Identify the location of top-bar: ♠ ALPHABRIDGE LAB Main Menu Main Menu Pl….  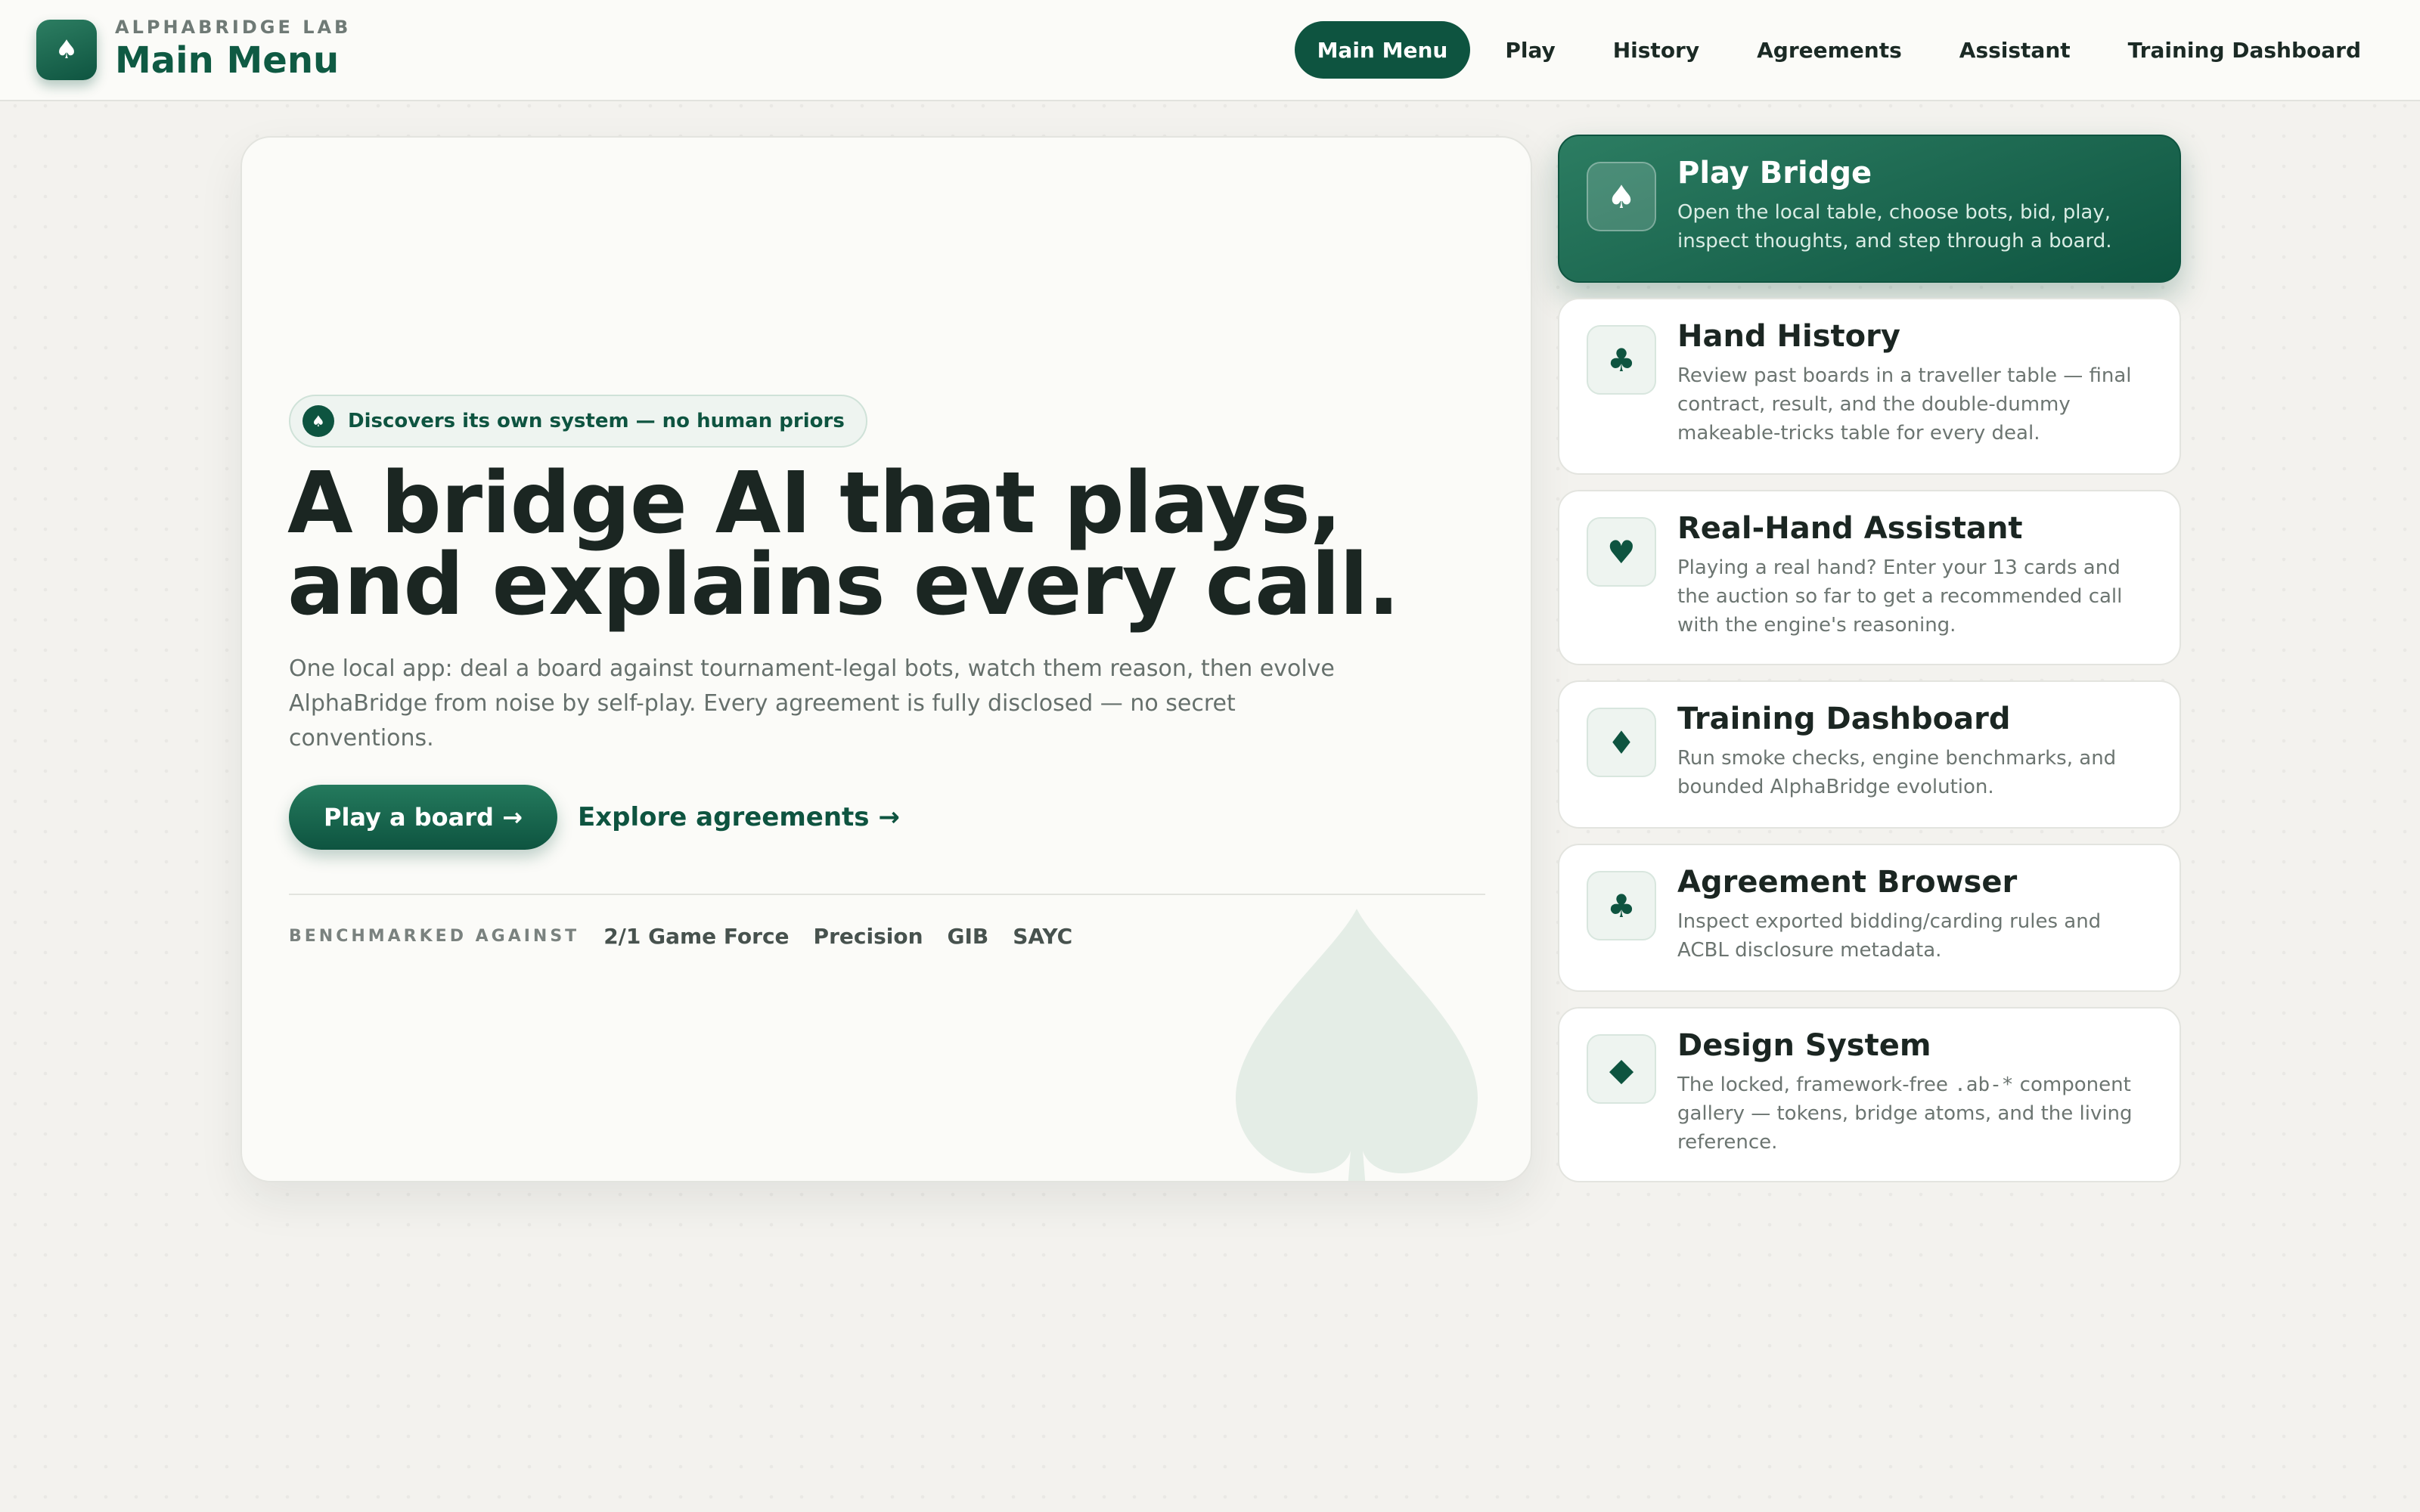
(1210, 50).